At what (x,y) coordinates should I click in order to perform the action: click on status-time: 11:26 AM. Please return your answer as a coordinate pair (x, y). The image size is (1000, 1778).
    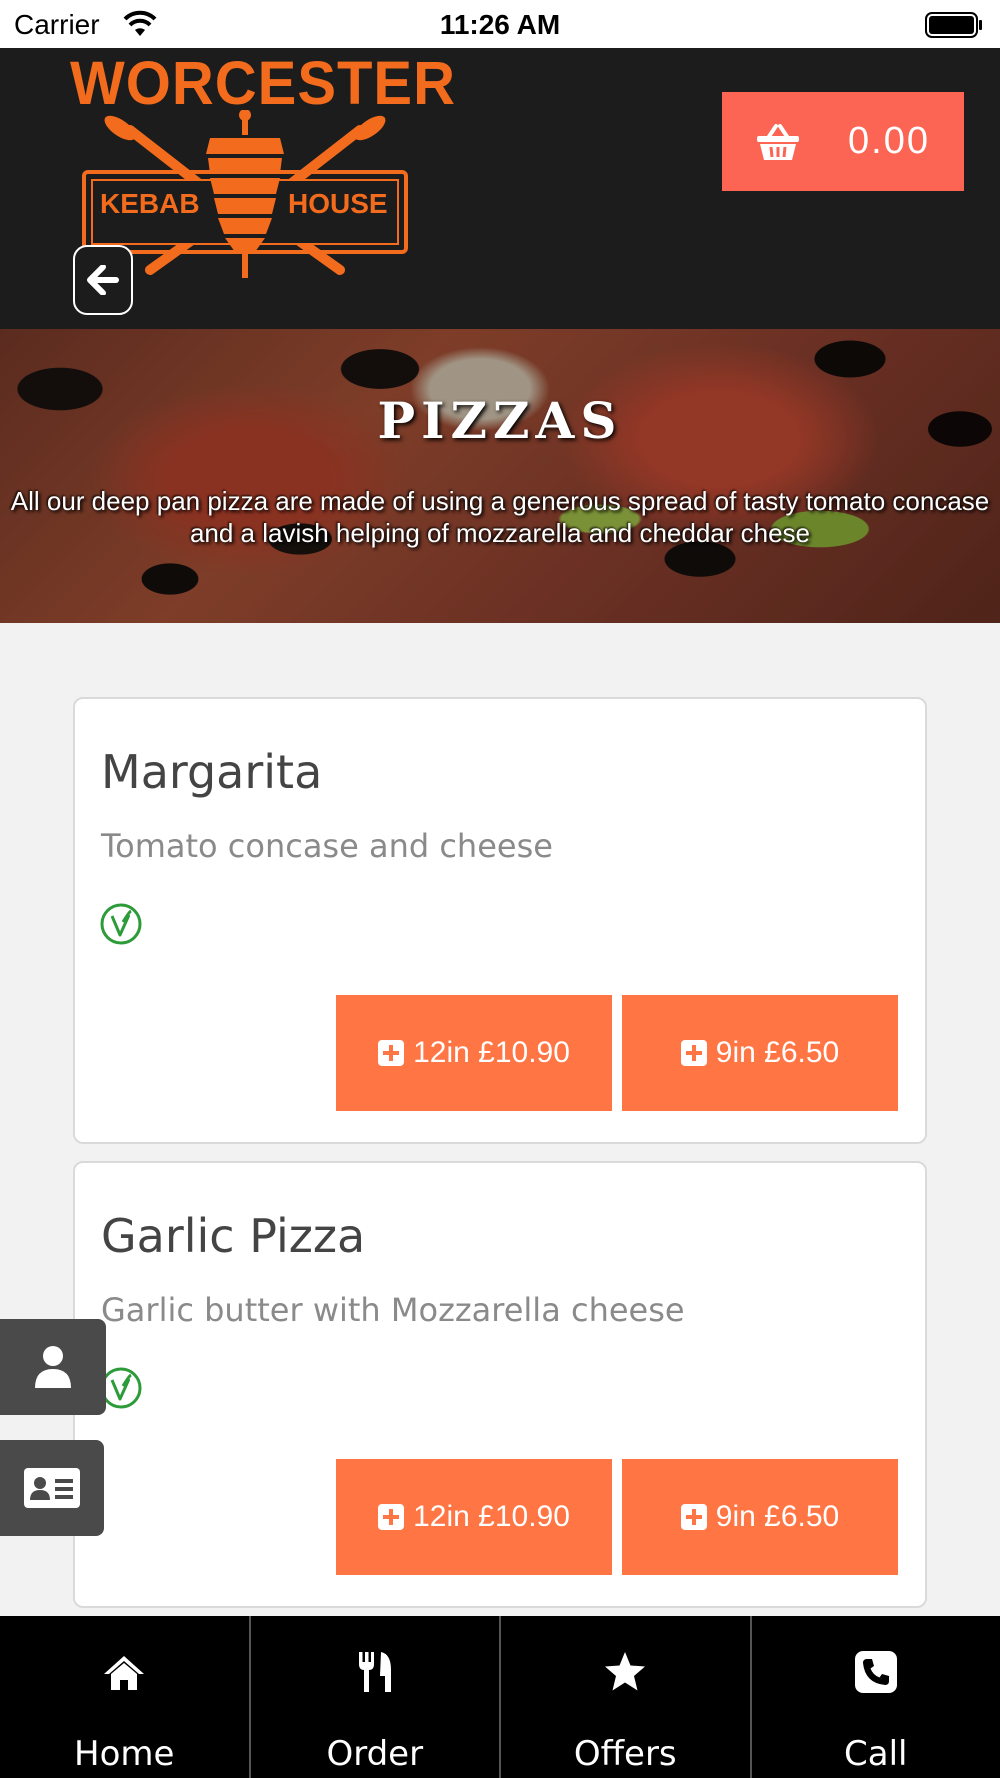
    Looking at the image, I should click on (500, 24).